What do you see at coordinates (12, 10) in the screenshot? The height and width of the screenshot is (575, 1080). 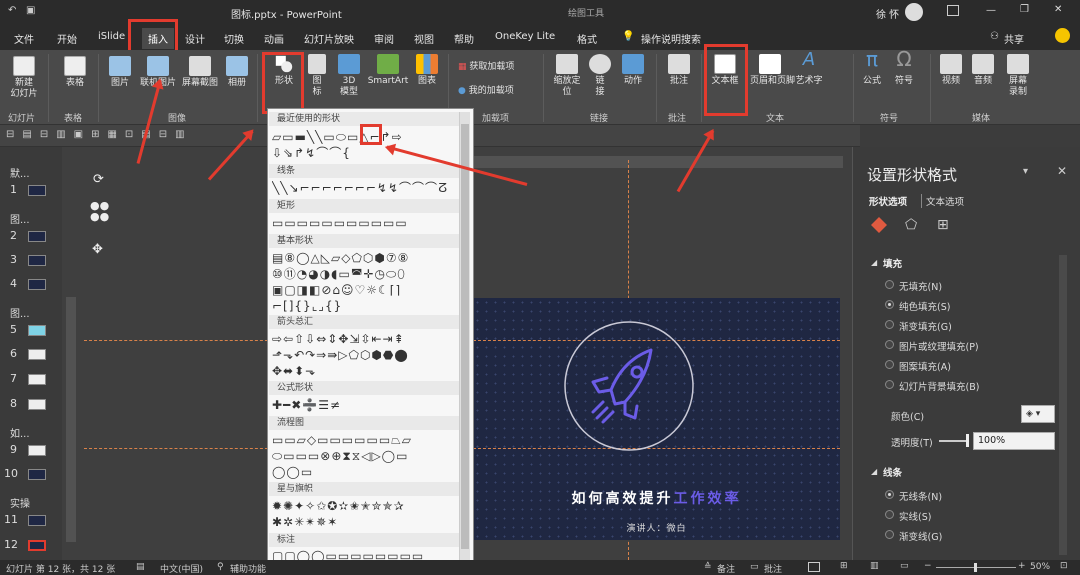 I see `undo-icon: ↶` at bounding box center [12, 10].